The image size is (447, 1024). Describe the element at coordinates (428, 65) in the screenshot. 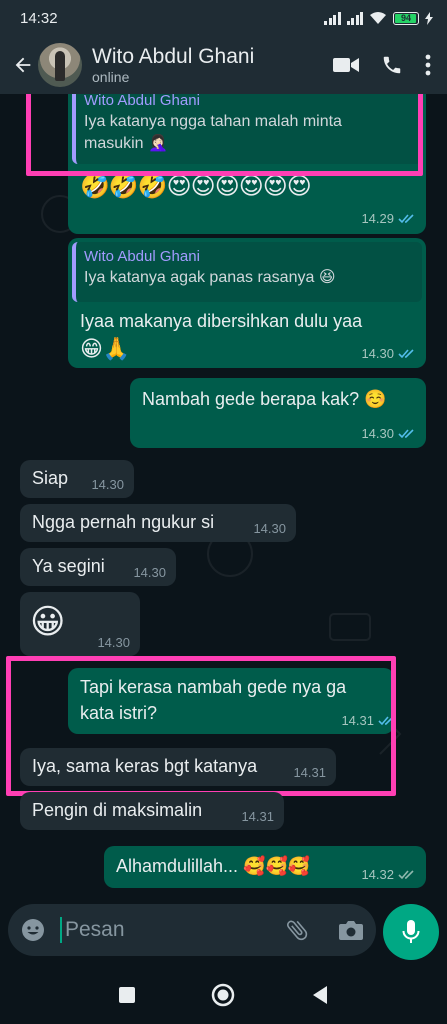

I see `more-options-icon` at that location.